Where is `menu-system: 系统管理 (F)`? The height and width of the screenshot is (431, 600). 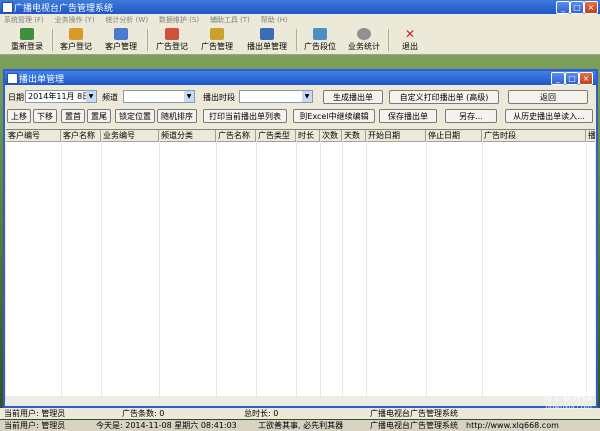 menu-system: 系统管理 (F) is located at coordinates (24, 20).